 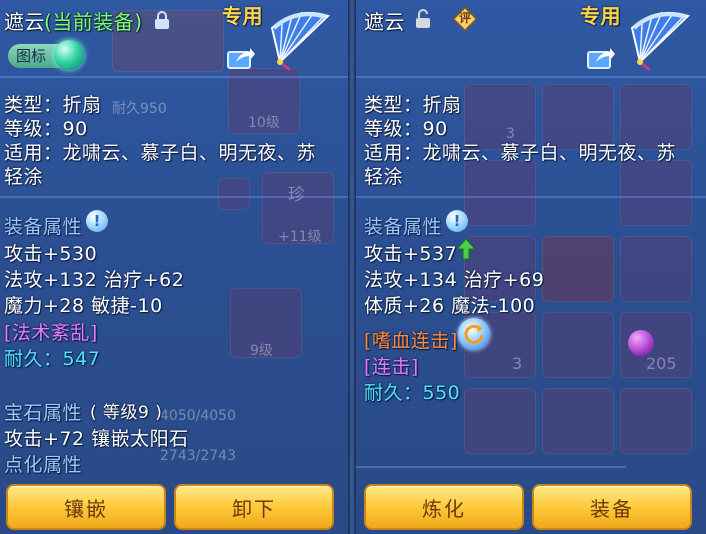 What do you see at coordinates (51, 333) in the screenshot?
I see `special-skill: [法术紊乱]` at bounding box center [51, 333].